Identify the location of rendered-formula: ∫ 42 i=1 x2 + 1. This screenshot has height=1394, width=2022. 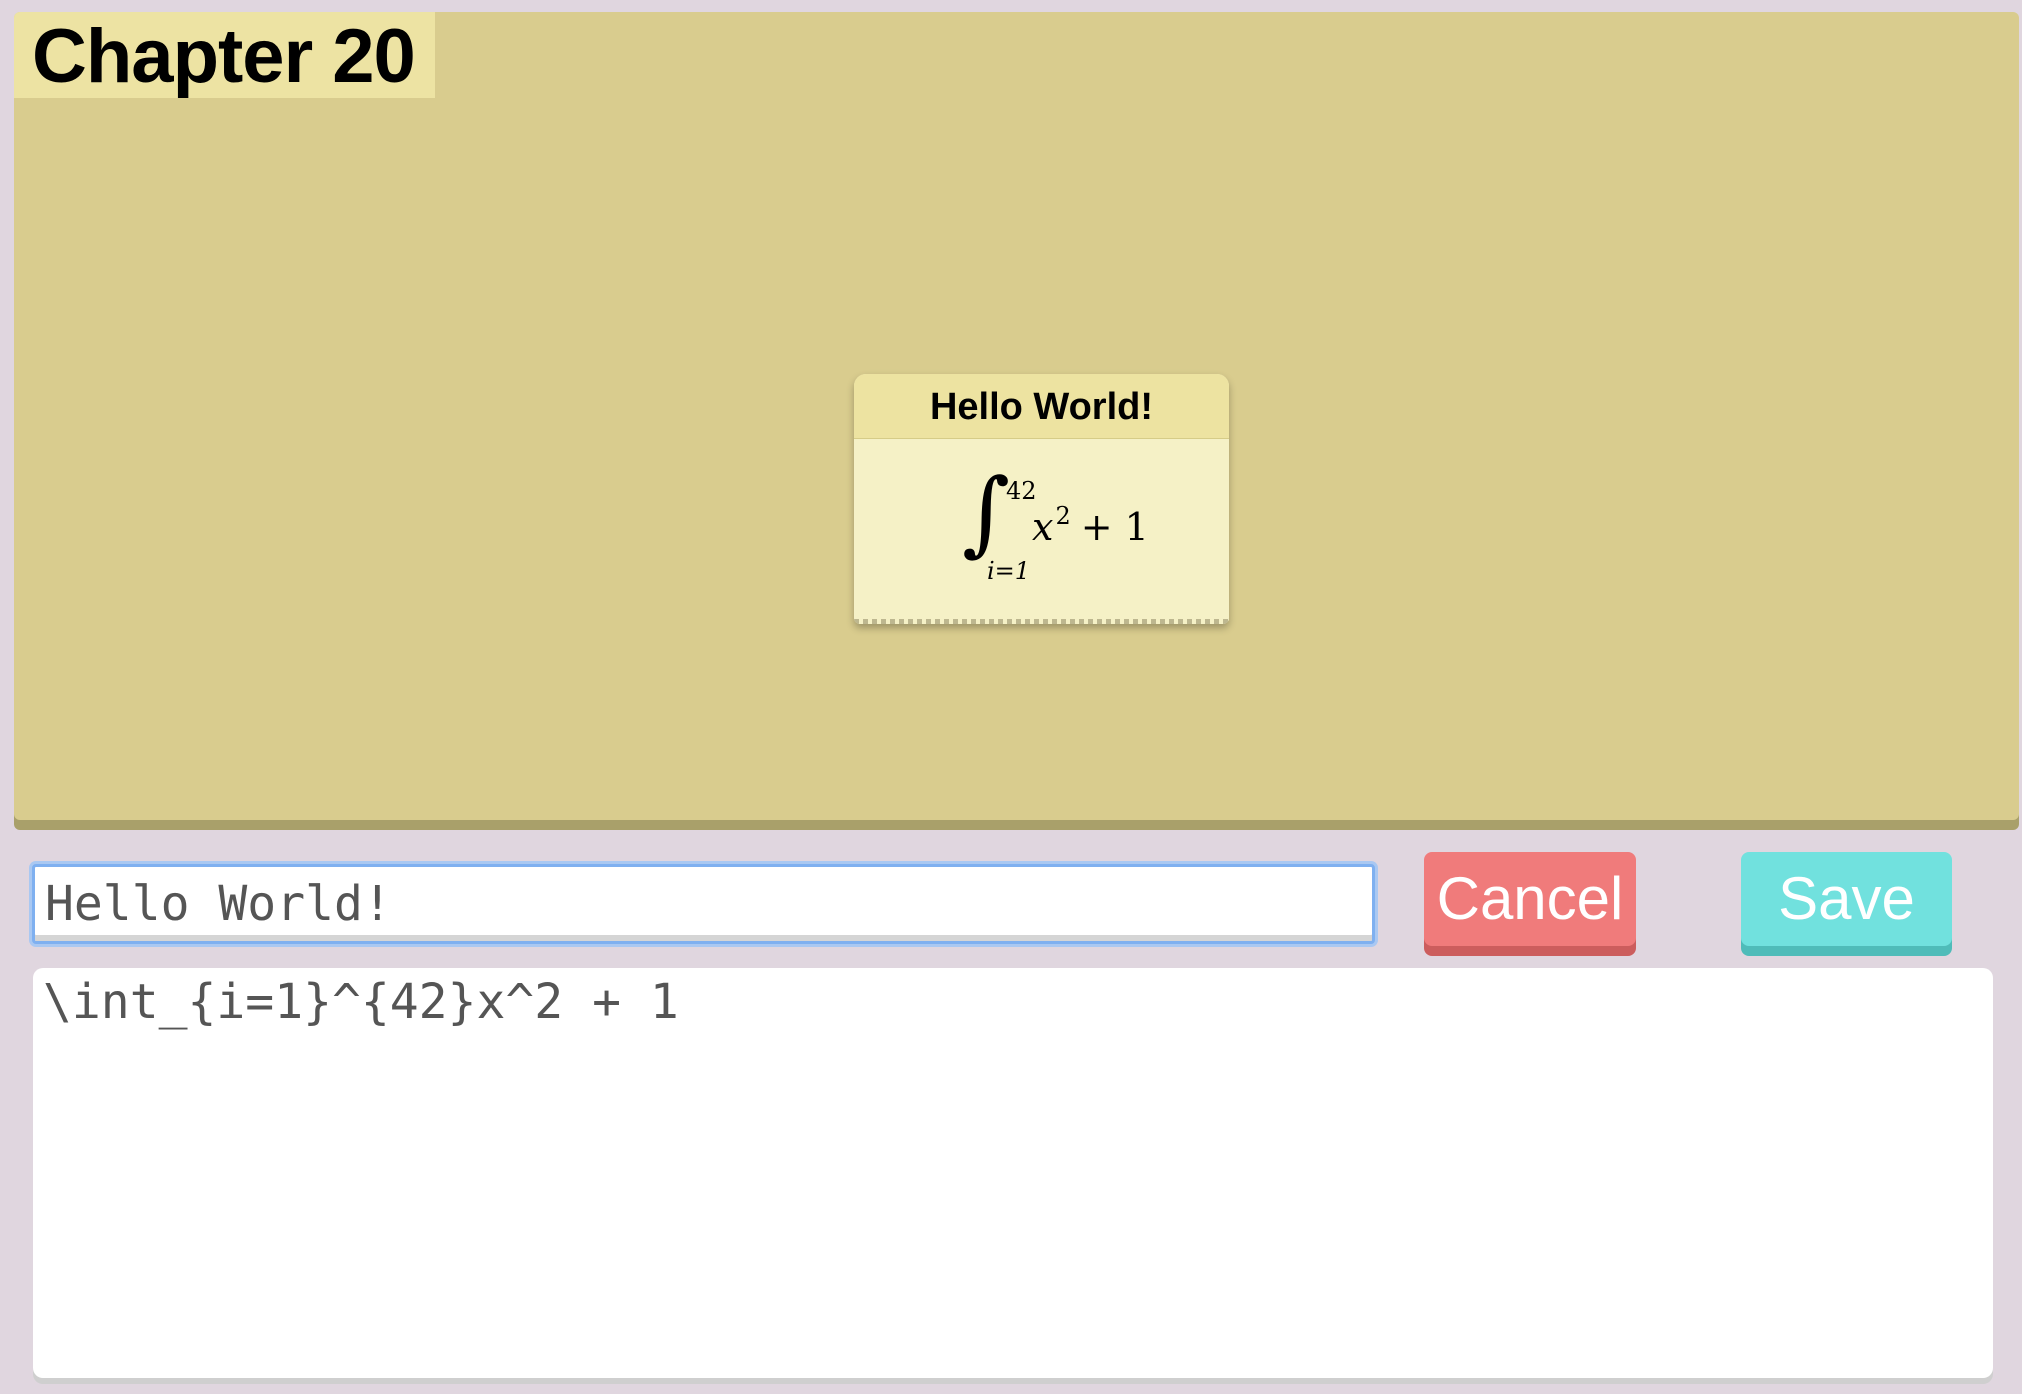
(1041, 529).